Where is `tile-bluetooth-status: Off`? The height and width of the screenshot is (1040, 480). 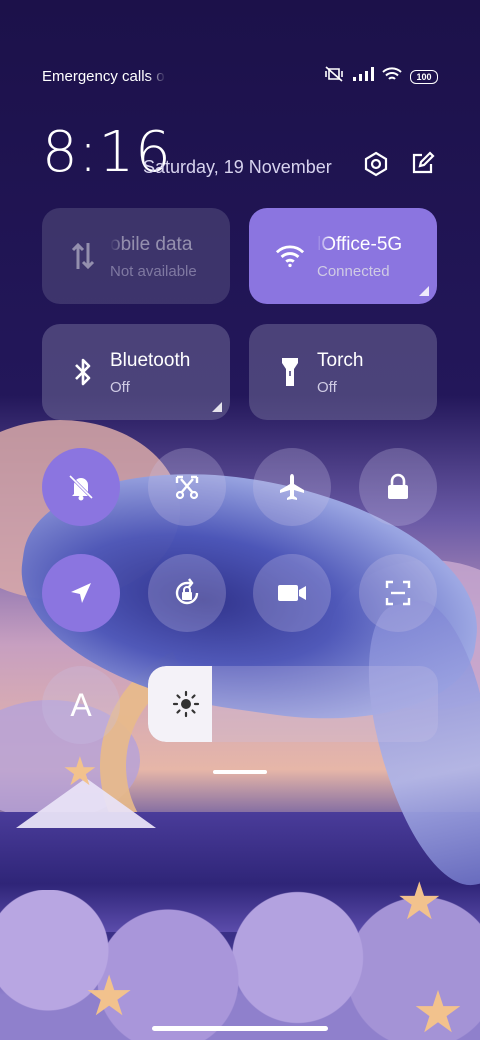
tile-bluetooth-status: Off is located at coordinates (120, 387).